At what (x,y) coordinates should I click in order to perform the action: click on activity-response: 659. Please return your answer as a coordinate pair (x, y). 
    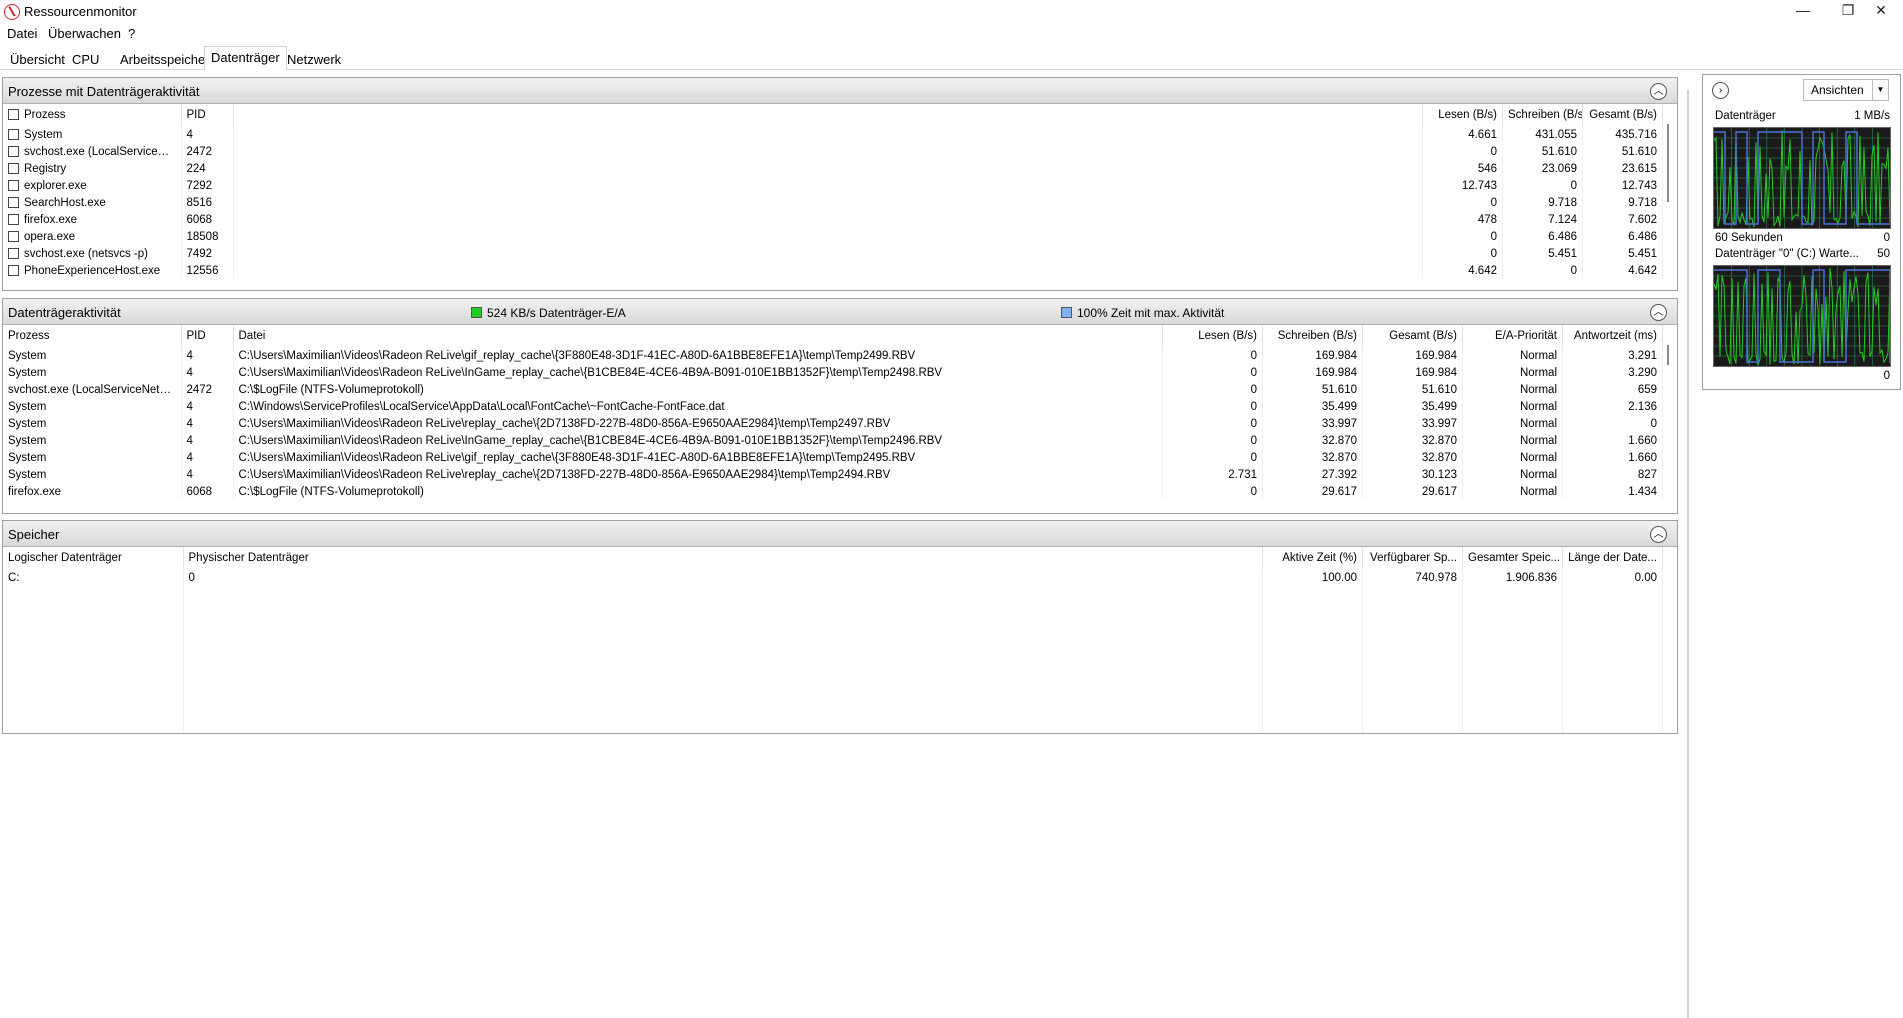
    Looking at the image, I should click on (1612, 389).